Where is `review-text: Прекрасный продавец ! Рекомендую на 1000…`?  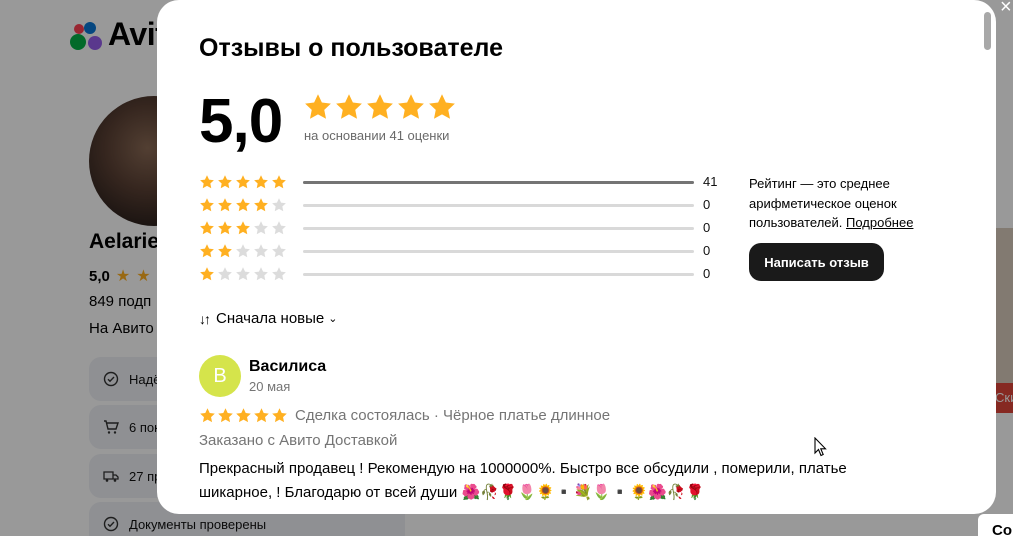
review-text: Прекрасный продавец ! Рекомендую на 1000… is located at coordinates (523, 480).